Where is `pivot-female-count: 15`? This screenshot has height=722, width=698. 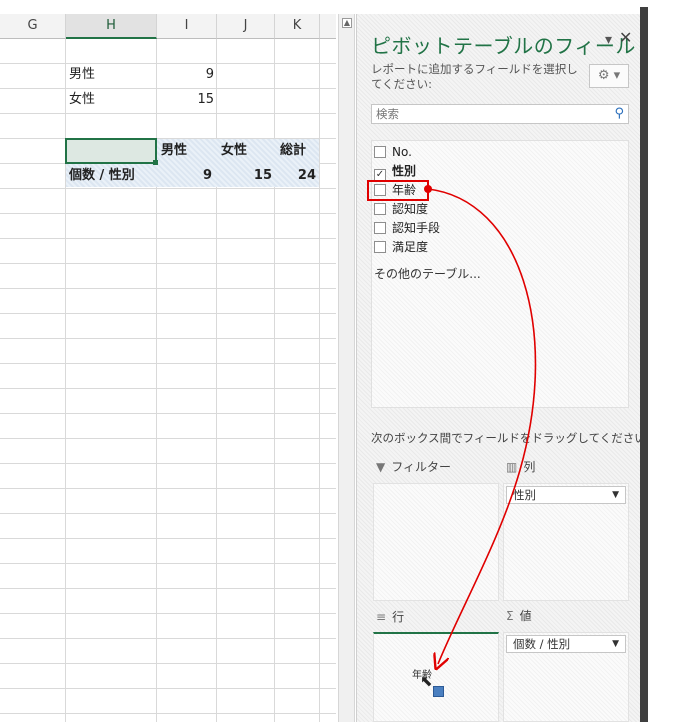
pivot-female-count: 15 is located at coordinates (245, 176).